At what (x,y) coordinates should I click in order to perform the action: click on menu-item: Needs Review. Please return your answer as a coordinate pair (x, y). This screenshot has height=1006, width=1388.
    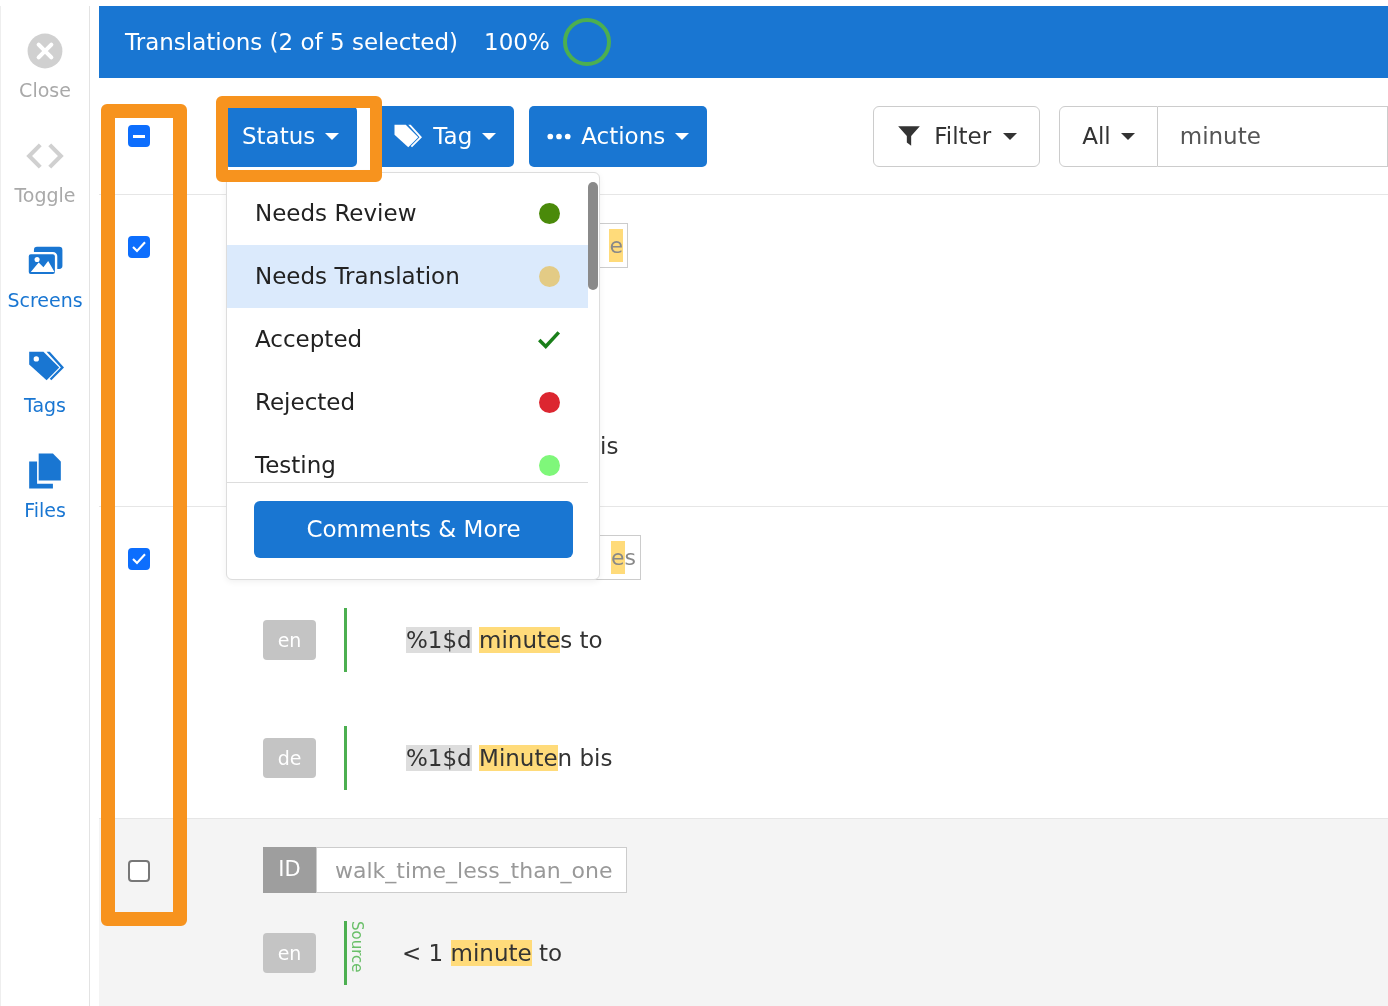
    Looking at the image, I should click on (407, 213).